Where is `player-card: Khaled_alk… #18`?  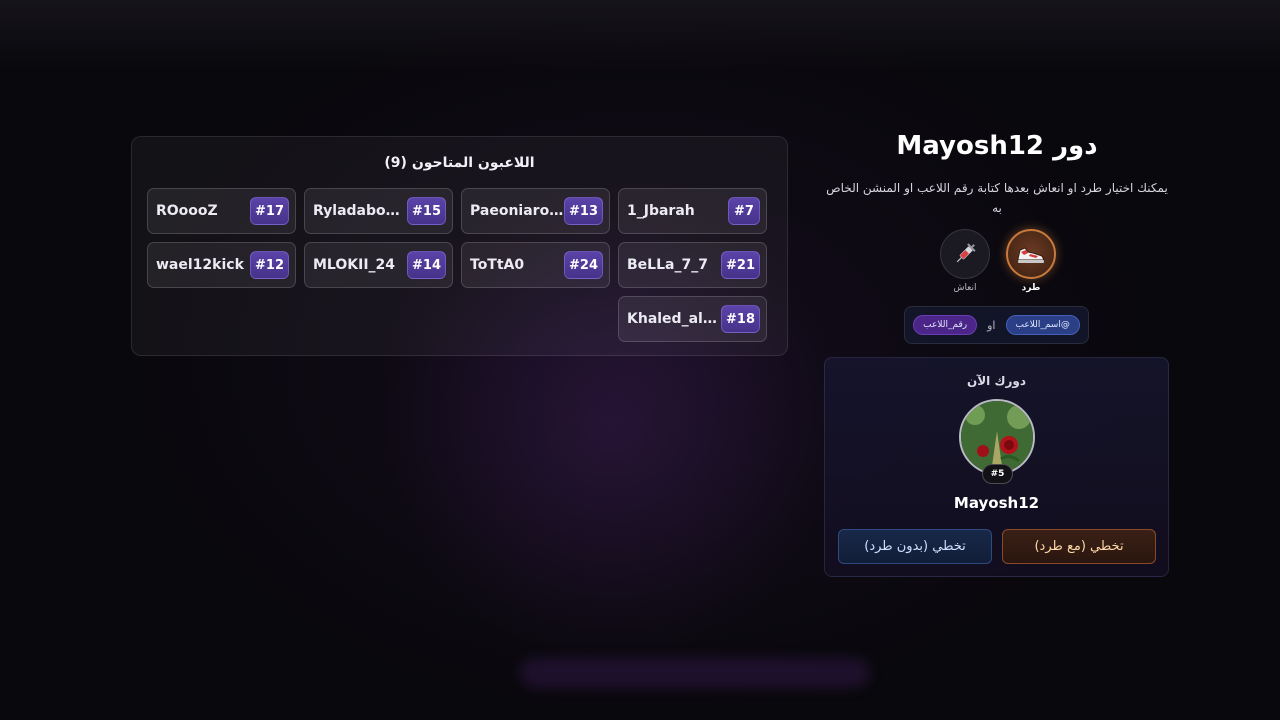
player-card: Khaled_alk… #18 is located at coordinates (692, 319).